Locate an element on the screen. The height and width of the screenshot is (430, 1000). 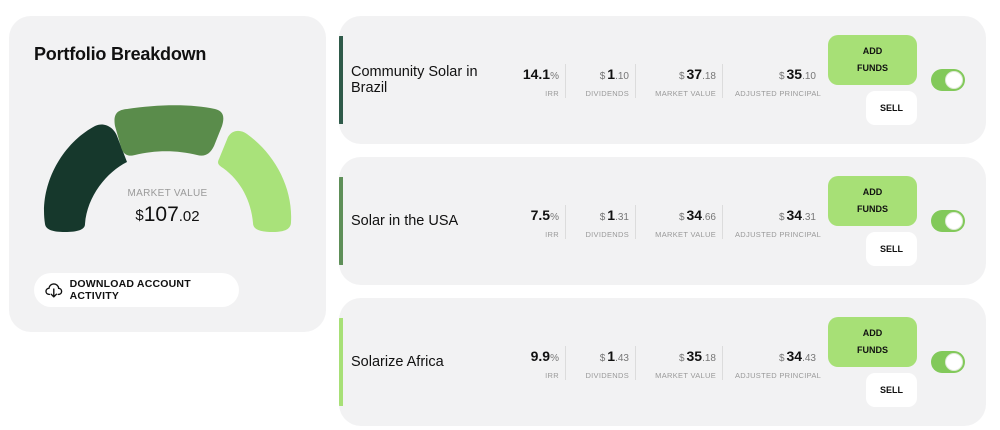
market-value-decimal: .02 is located at coordinates (189, 216).